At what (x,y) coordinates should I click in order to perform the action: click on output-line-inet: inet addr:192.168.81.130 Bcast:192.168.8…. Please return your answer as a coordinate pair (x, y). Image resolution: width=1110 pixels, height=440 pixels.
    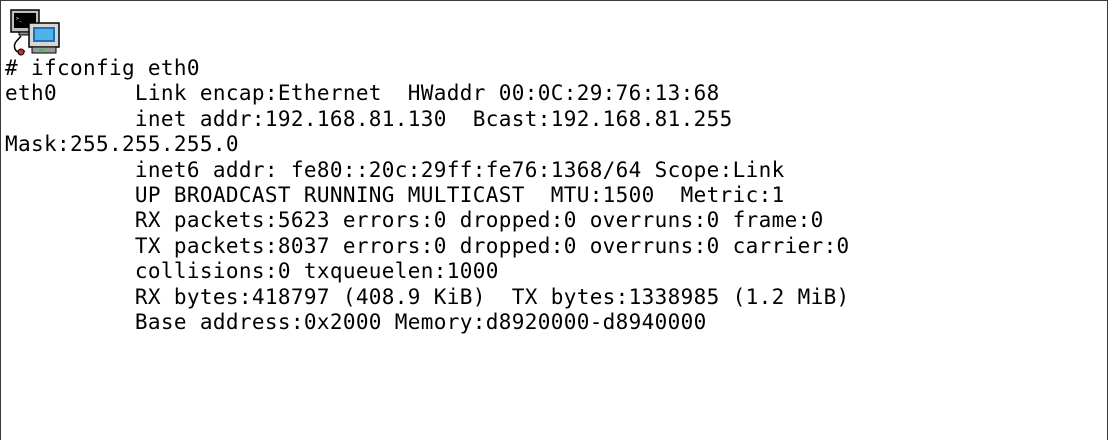
    Looking at the image, I should click on (369, 118).